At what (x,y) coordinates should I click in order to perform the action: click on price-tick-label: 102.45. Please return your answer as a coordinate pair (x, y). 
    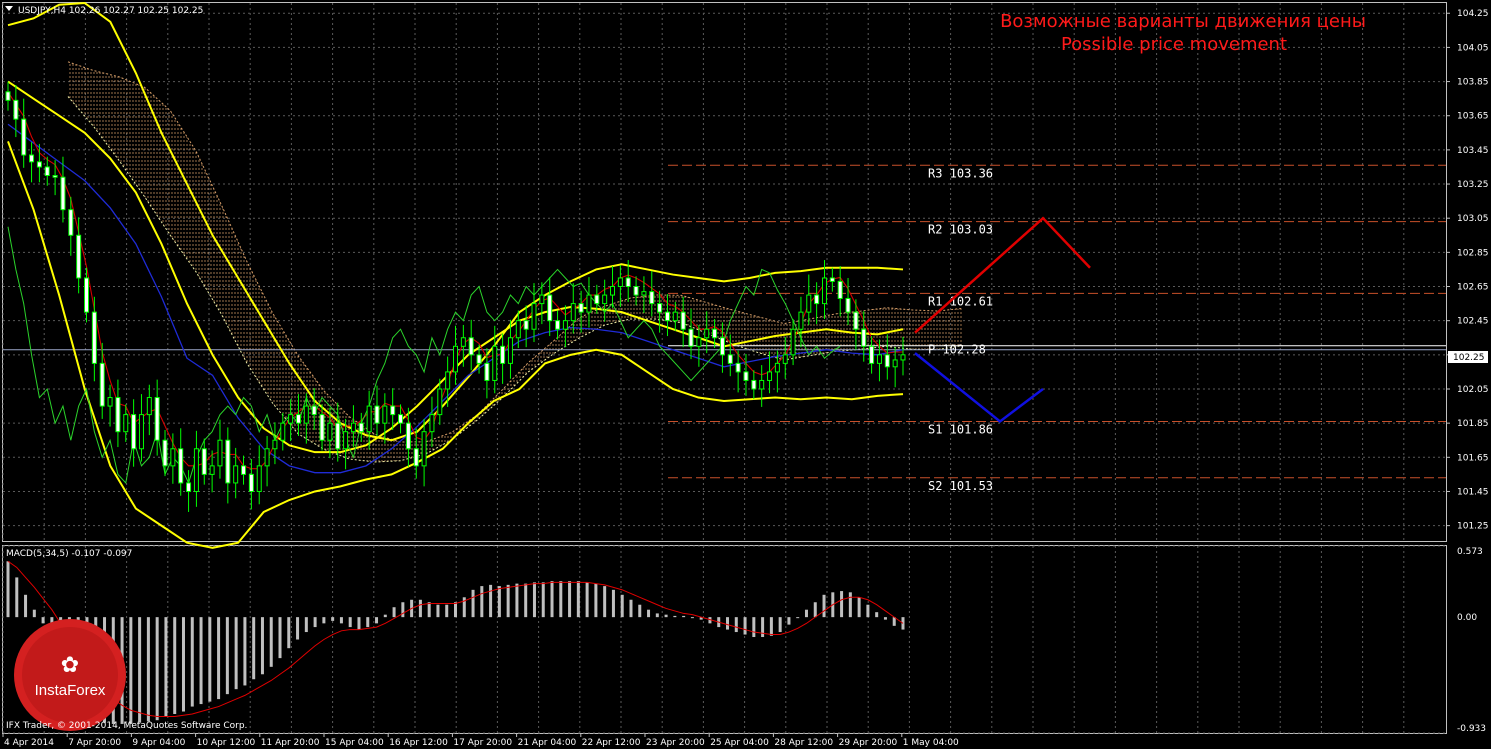
    Looking at the image, I should click on (1473, 322).